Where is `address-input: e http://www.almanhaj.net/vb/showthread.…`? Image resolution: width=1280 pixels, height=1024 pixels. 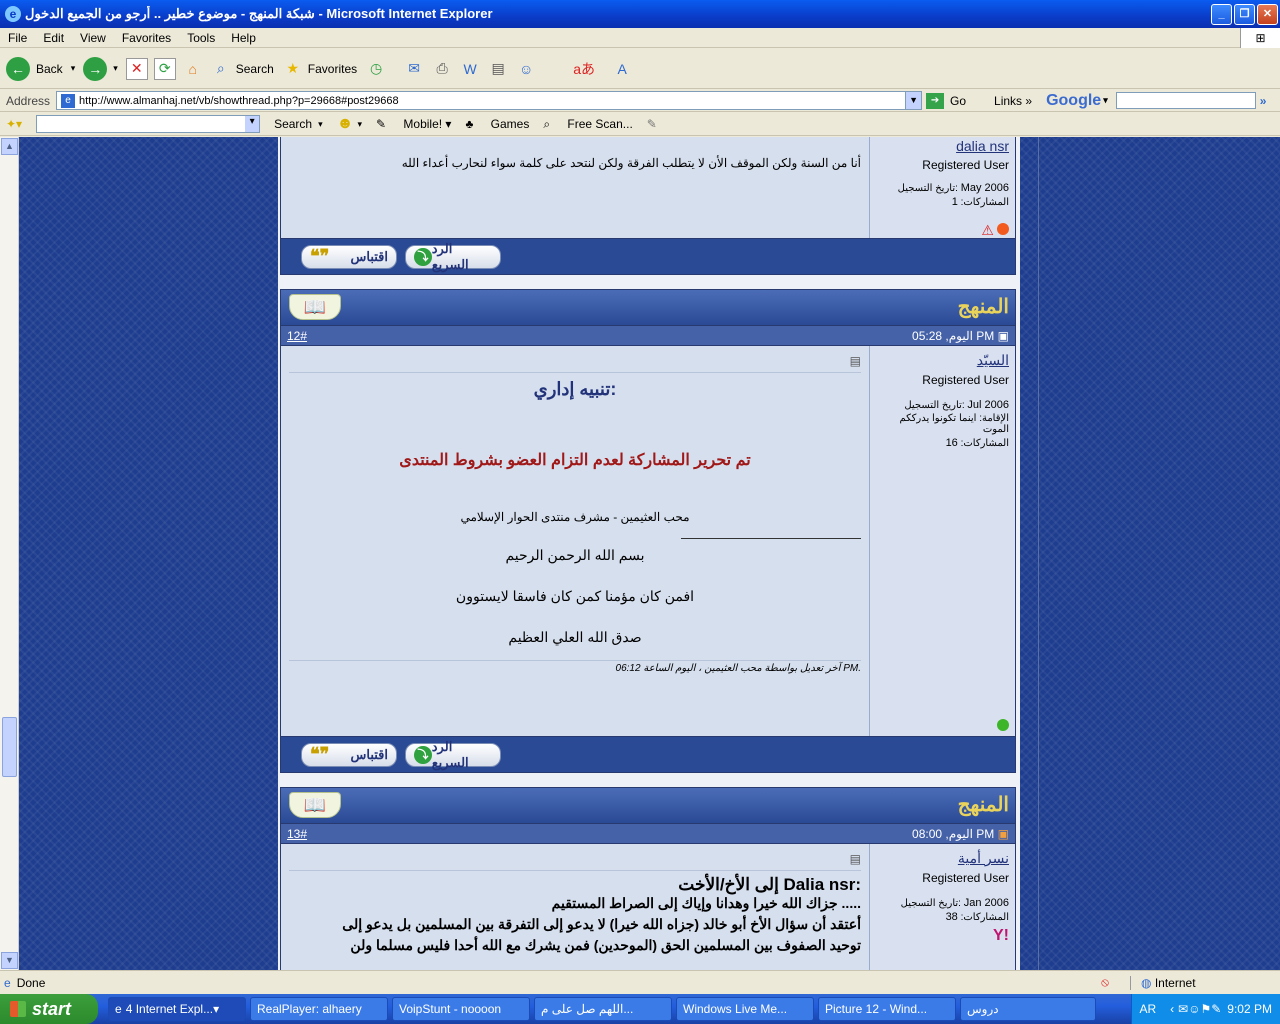 address-input: e http://www.almanhaj.net/vb/showthread.… is located at coordinates (489, 100).